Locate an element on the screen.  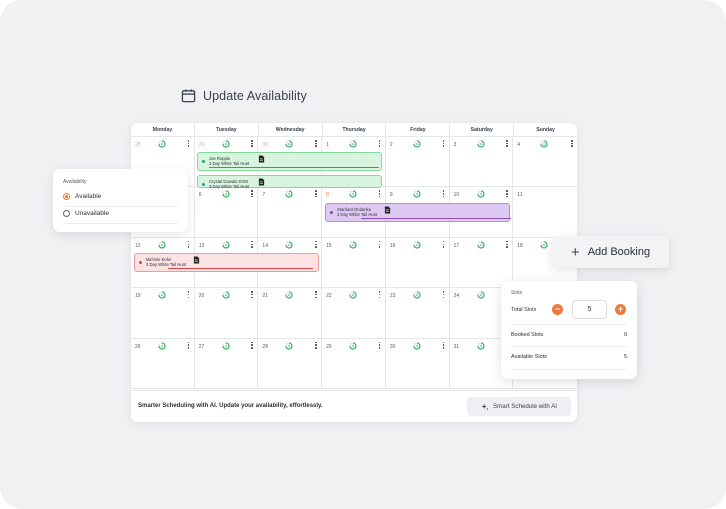
booking-event: Crystal Gowalo DVM 3 Day White Tail Hunt is located at coordinates (289, 182).